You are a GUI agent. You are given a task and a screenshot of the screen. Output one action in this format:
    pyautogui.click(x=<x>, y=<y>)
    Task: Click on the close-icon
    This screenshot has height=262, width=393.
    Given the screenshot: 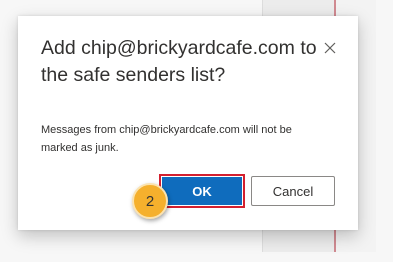 What is the action you would take?
    pyautogui.click(x=330, y=48)
    